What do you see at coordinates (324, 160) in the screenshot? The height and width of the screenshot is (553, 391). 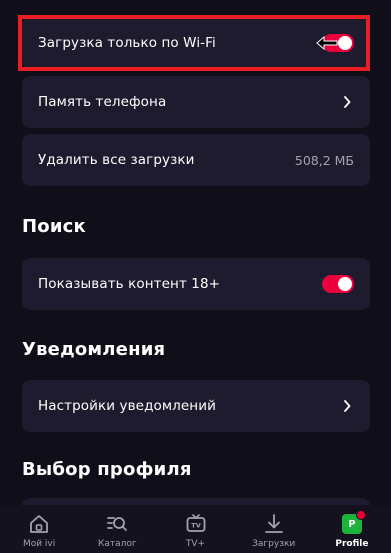 I see `downloads-size-value: 508,2 МБ` at bounding box center [324, 160].